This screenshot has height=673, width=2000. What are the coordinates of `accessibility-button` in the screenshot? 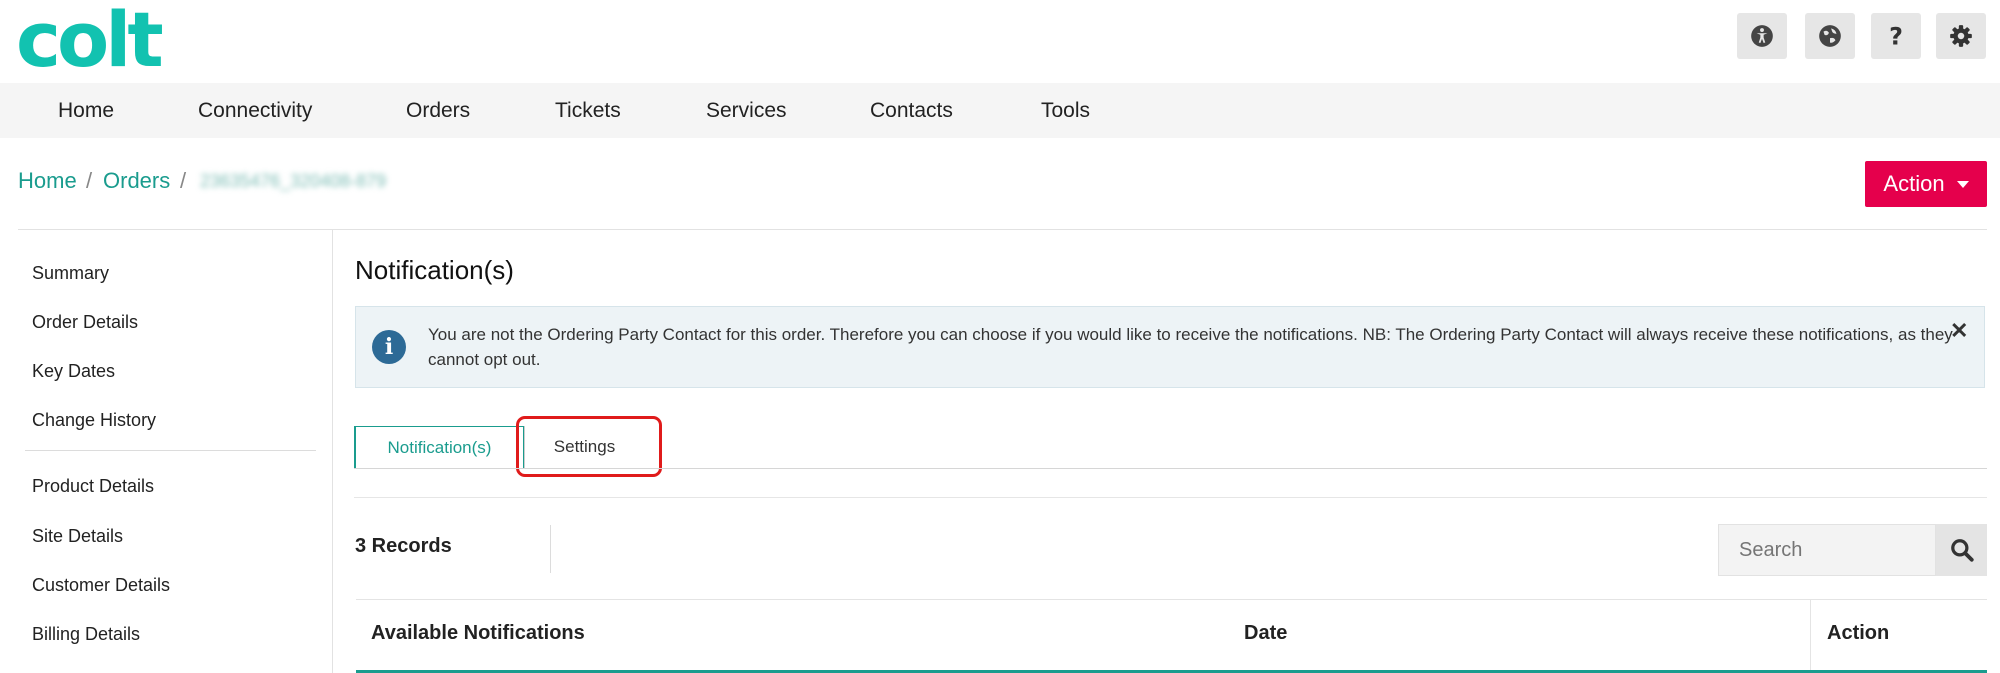 It's located at (1762, 36).